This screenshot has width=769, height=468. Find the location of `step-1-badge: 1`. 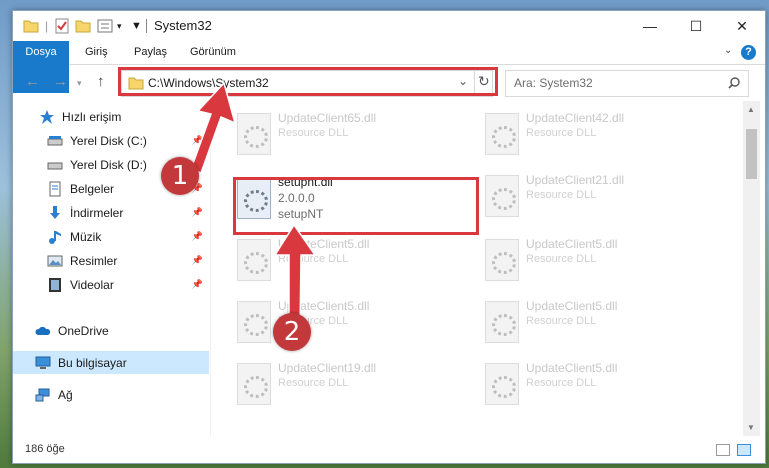

step-1-badge: 1 is located at coordinates (180, 176).